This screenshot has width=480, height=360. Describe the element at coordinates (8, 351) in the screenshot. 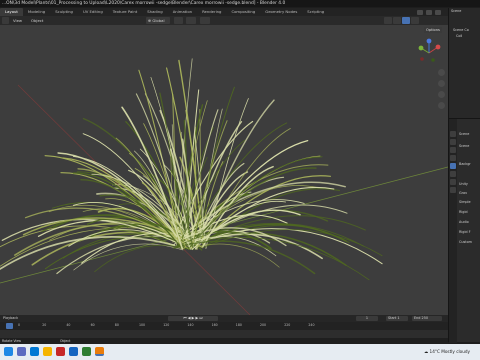

I see `start-button-icon` at that location.